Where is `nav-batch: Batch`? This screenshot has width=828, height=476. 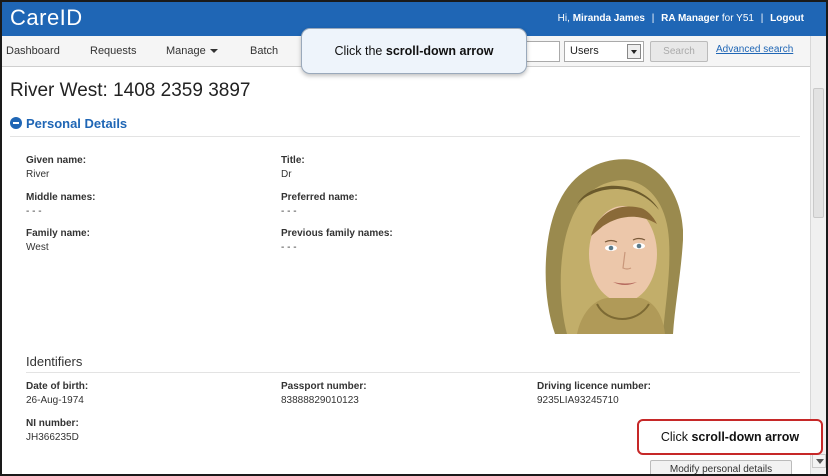 nav-batch: Batch is located at coordinates (264, 51).